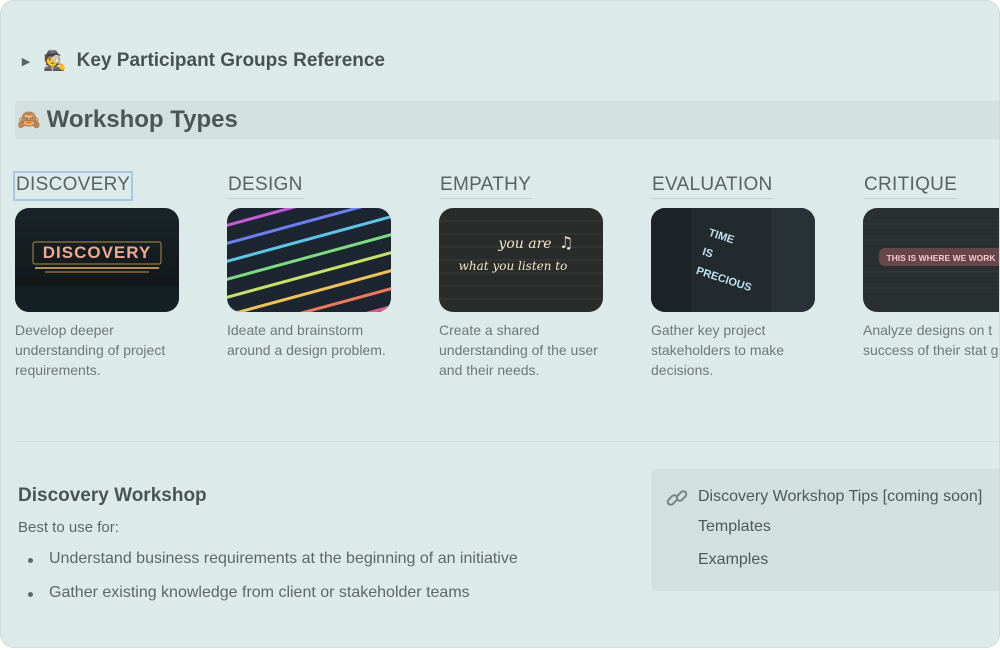  Describe the element at coordinates (733, 260) in the screenshot. I see `evaluation-neon-image: TIME IS PRECIOUS` at that location.